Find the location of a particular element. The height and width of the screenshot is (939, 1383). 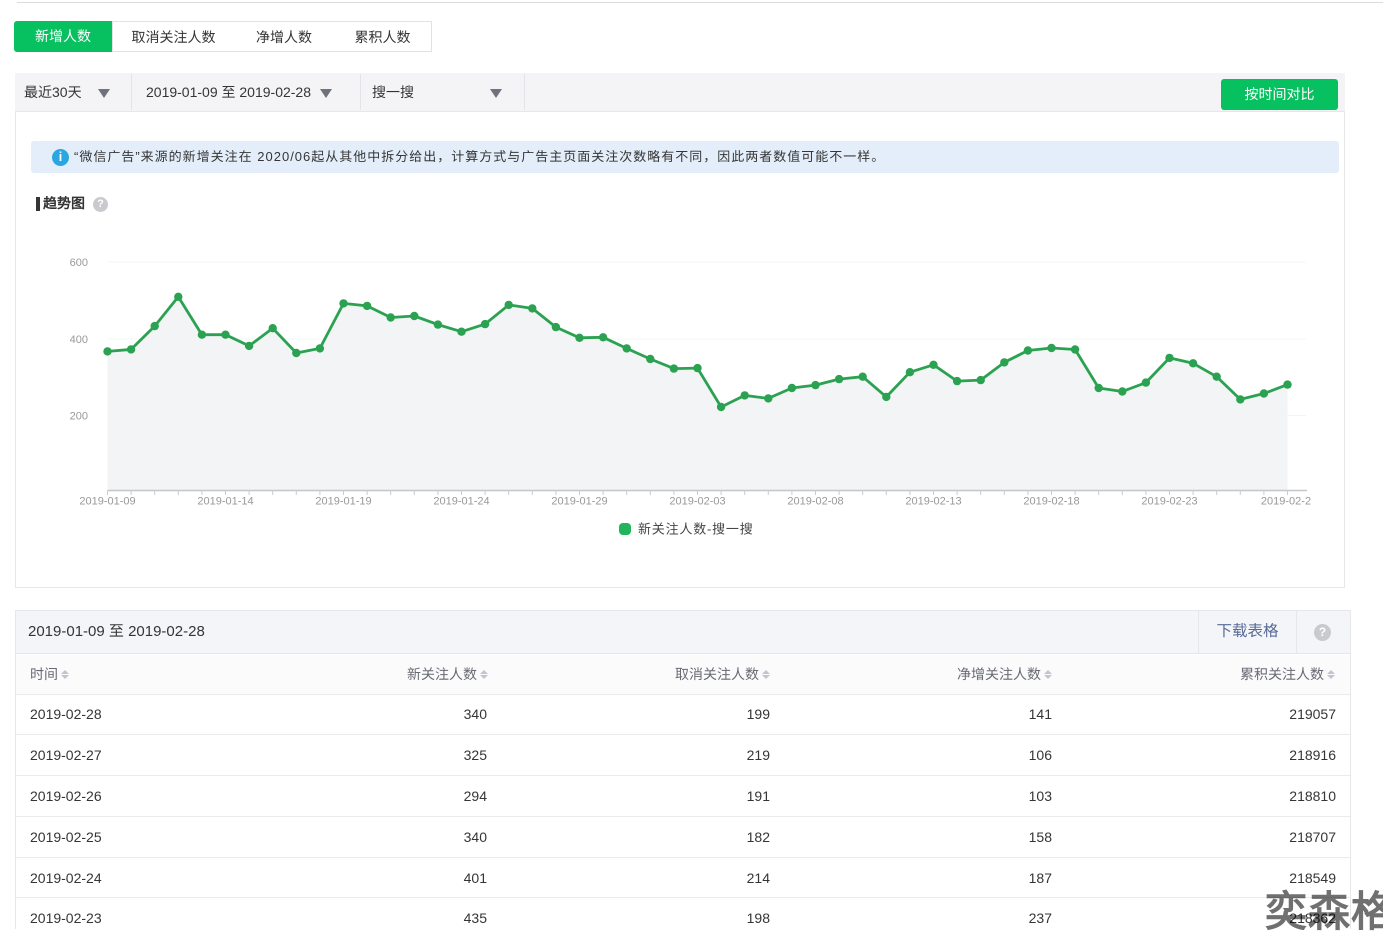

svg-text: 600 is located at coordinates (79, 263).